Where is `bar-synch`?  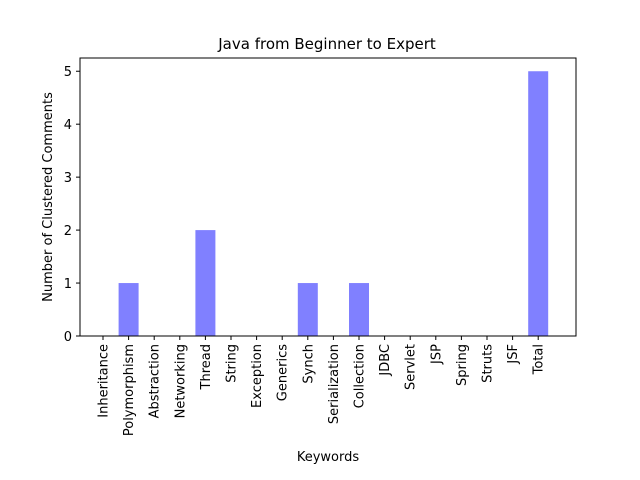
bar-synch is located at coordinates (307, 309).